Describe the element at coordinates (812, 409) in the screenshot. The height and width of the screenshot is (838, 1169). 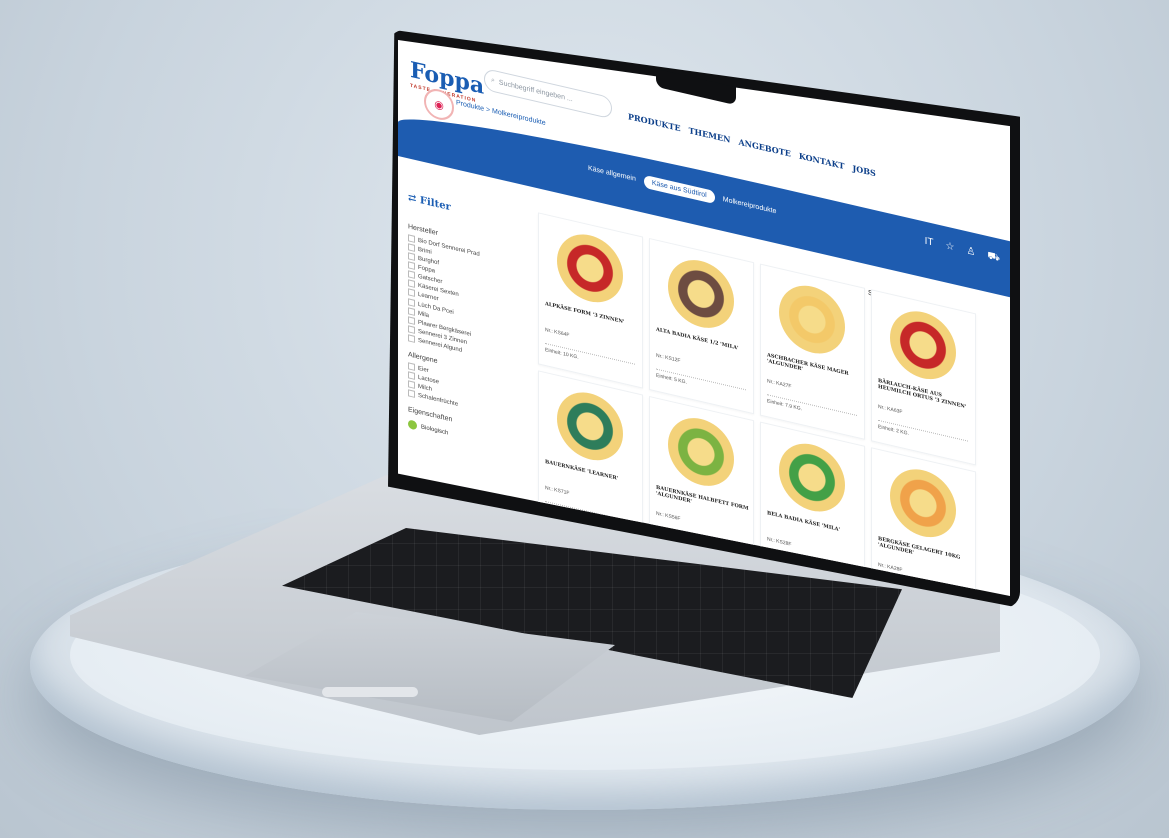
I see `product-unit: Einheit: 7.9 KG.` at that location.